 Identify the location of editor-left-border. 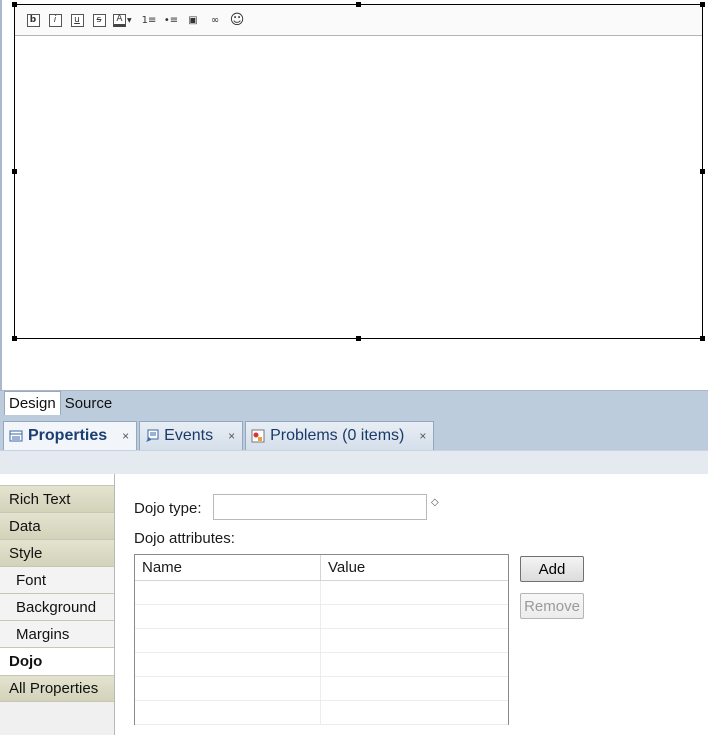
(1, 195).